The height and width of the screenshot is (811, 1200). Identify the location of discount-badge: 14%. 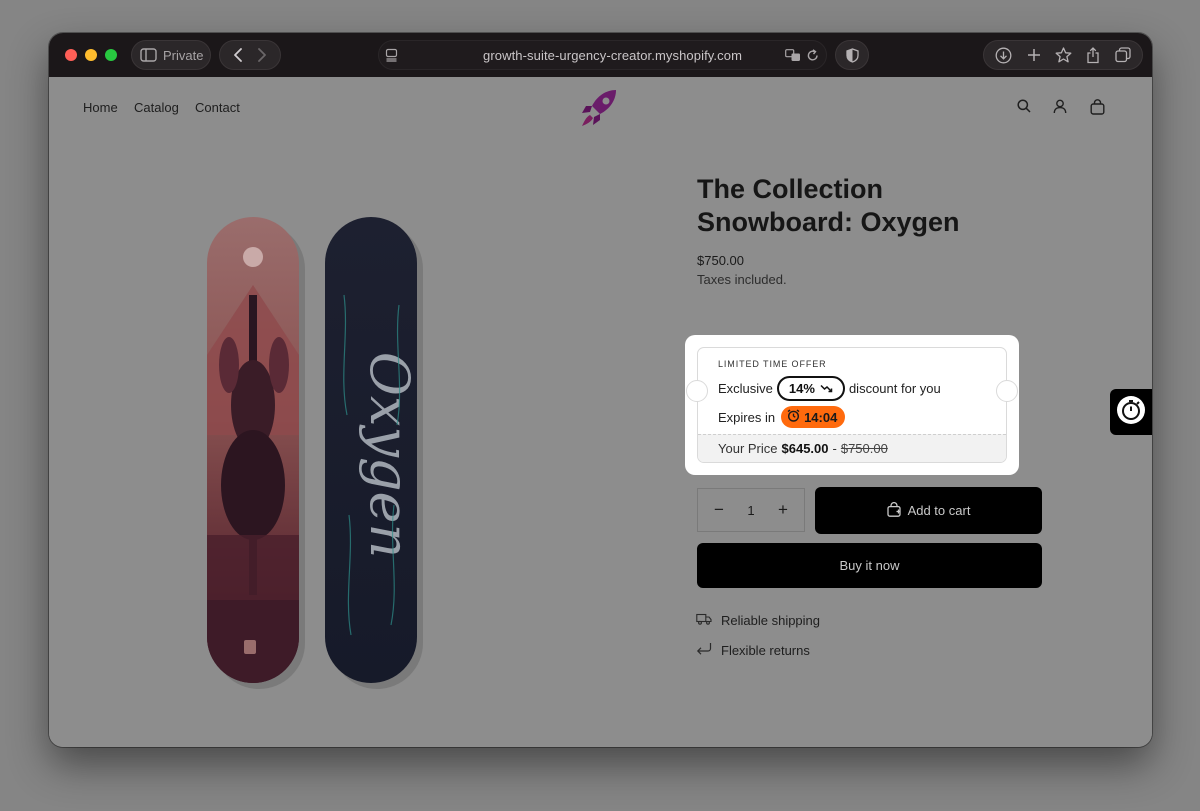
(810, 388).